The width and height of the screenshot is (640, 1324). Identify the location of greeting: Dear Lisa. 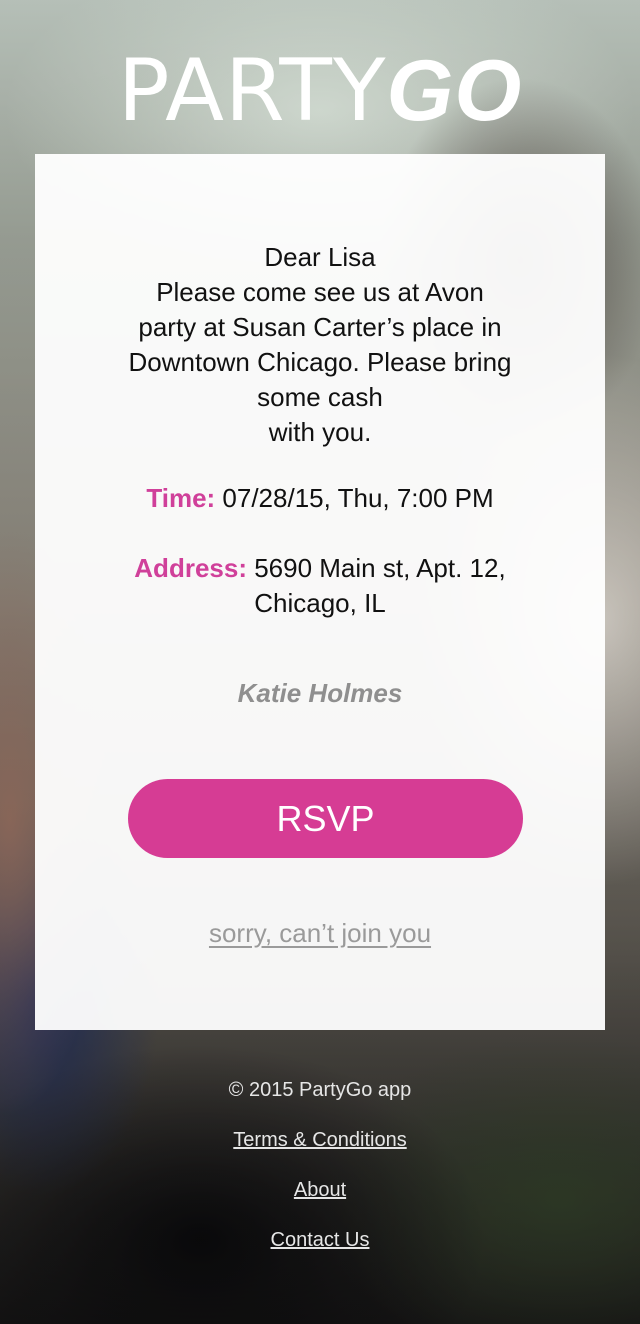
(320, 257).